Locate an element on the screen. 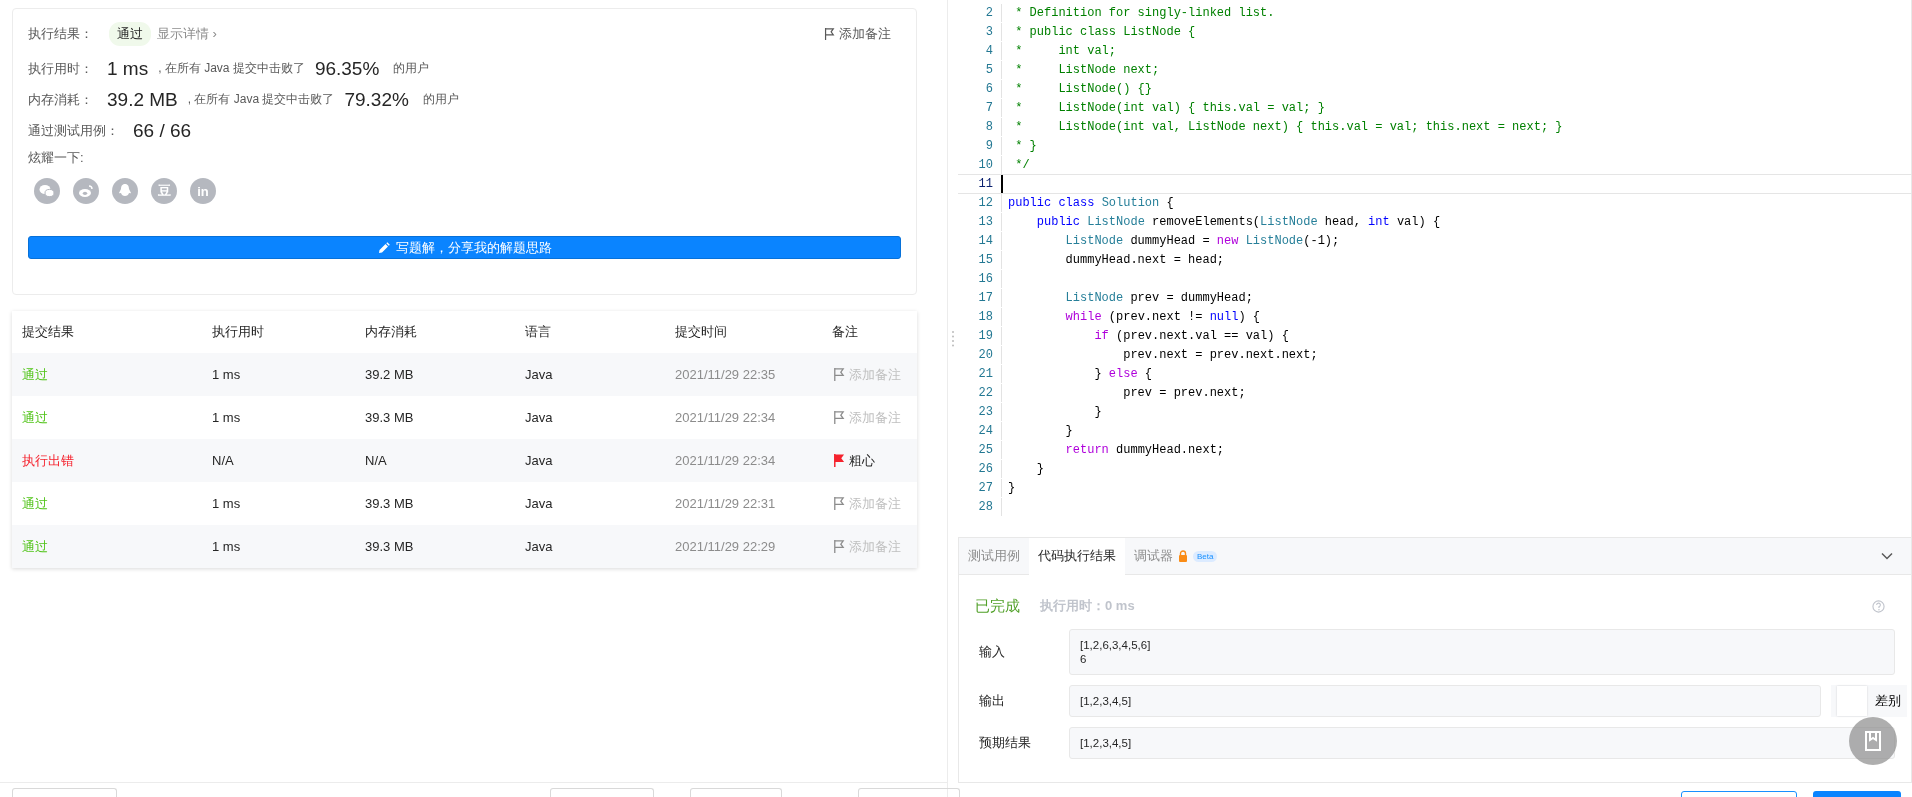 The image size is (1912, 797). bookmark-icon is located at coordinates (1873, 741).